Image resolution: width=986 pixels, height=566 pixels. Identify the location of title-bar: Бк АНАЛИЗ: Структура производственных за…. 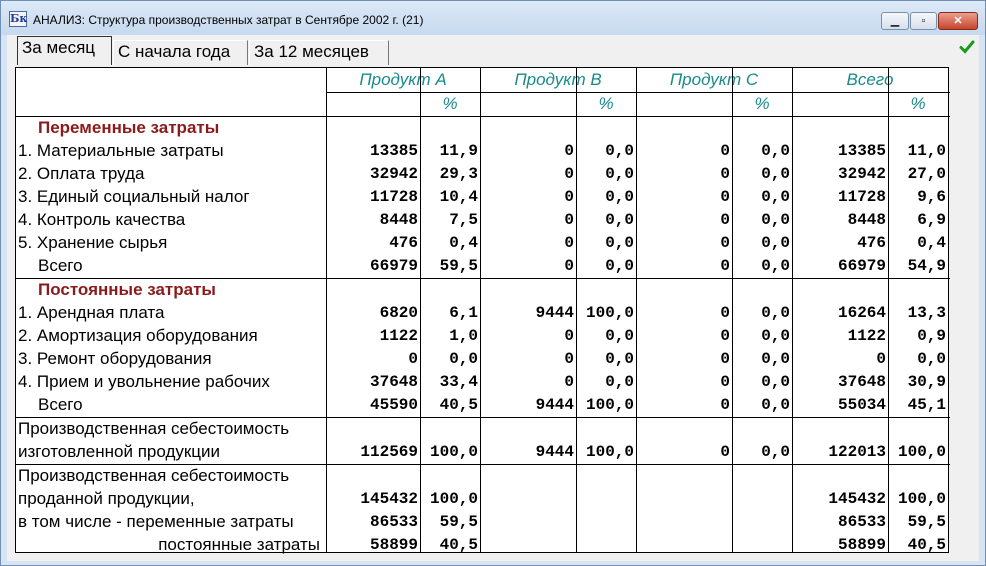
(493, 18).